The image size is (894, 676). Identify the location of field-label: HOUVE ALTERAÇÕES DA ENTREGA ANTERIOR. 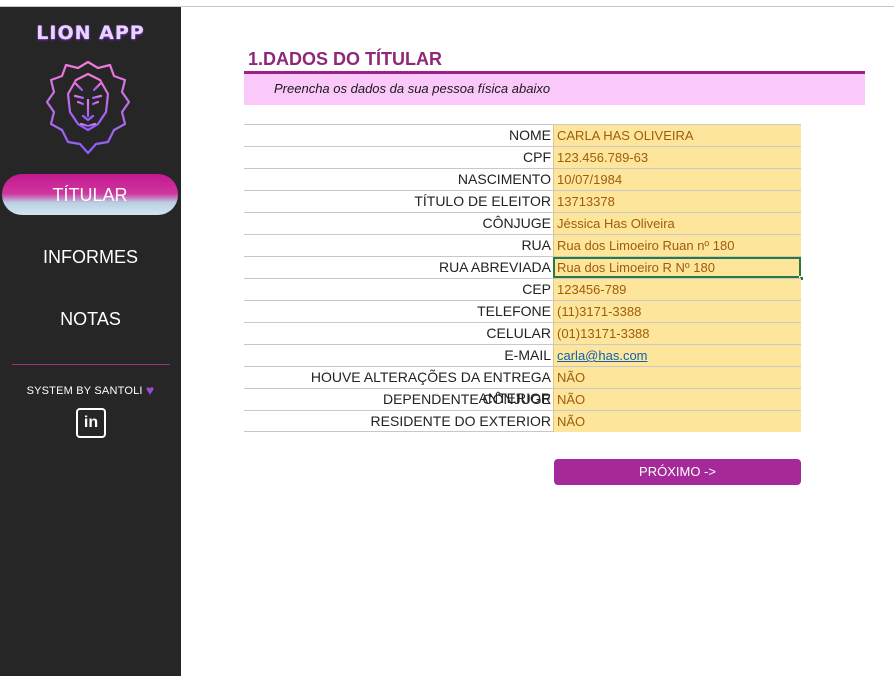
(430, 387).